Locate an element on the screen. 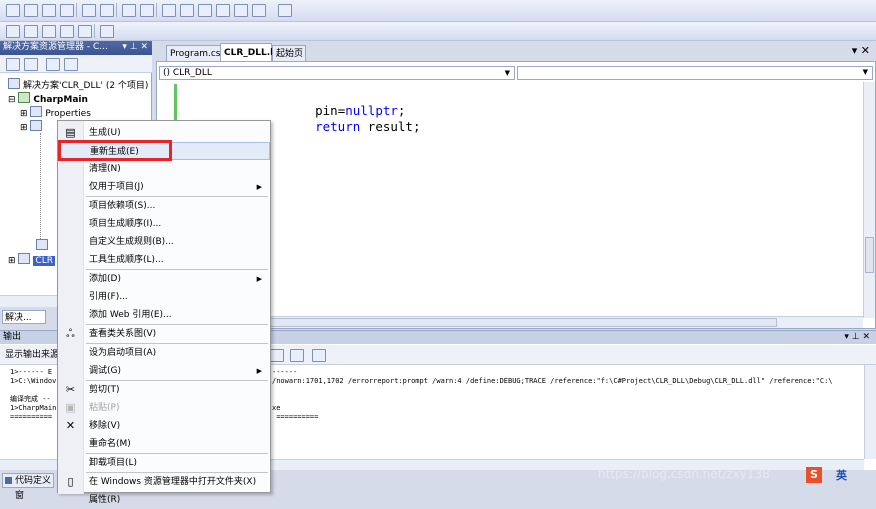 This screenshot has height=509, width=876. menu-item-label: 查看类关系图(V) is located at coordinates (123, 334).